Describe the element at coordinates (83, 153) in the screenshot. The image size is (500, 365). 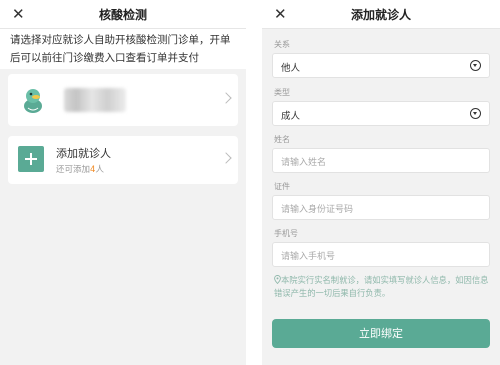
I see `add-patient-label: 添加就诊人` at that location.